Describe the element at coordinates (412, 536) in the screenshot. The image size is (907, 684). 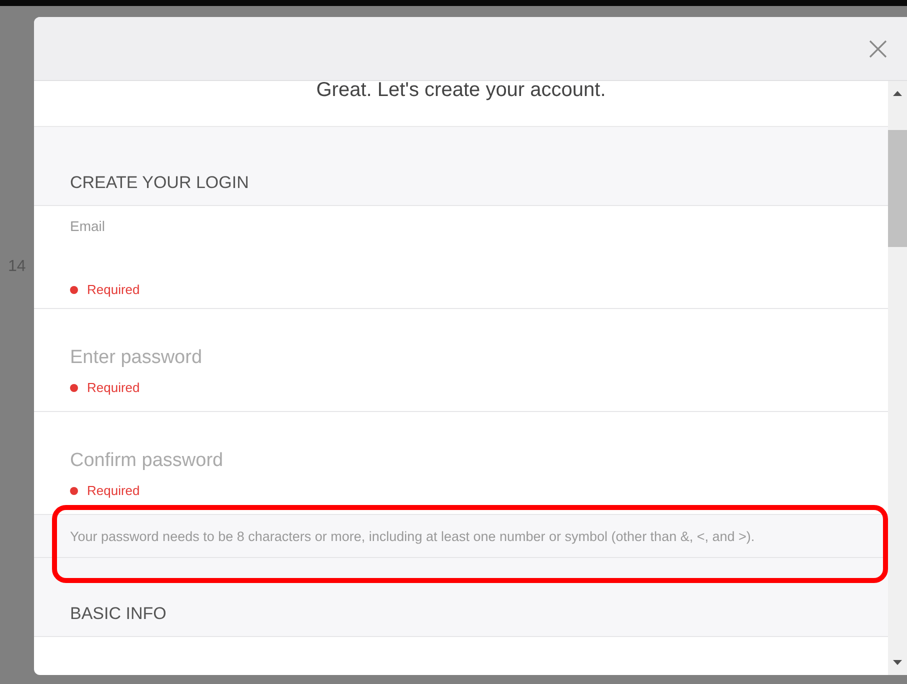
I see `password-hint: Your password needs to be 8 characters or more, including at least one number or symbol (other than &, <, and >).` at that location.